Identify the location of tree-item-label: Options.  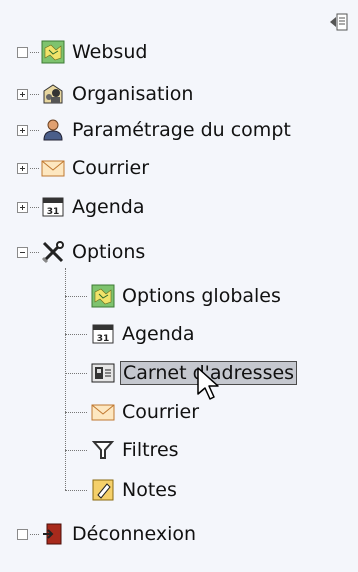
(109, 252).